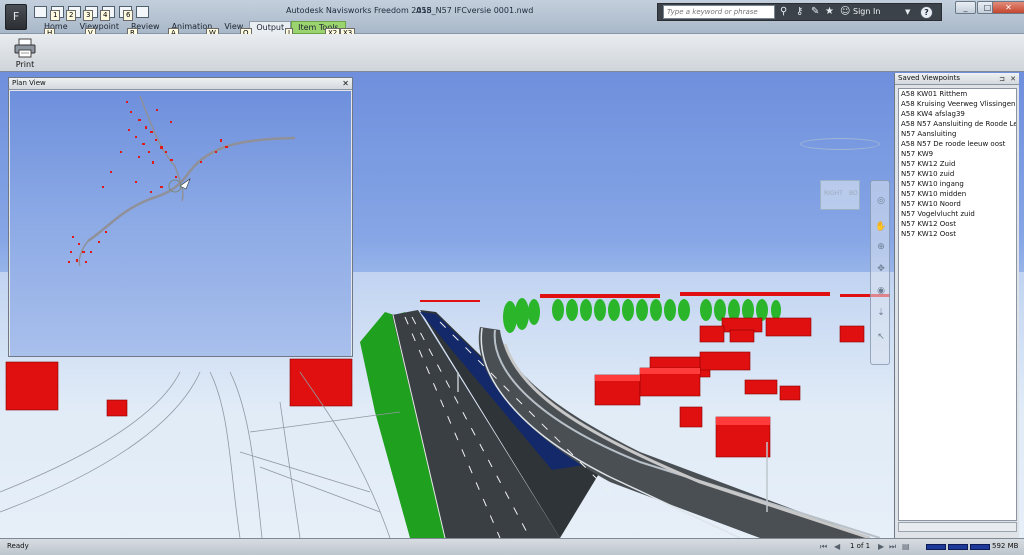 This screenshot has width=1024, height=555. What do you see at coordinates (957, 134) in the screenshot?
I see `list-item: N57 Aansluiting` at bounding box center [957, 134].